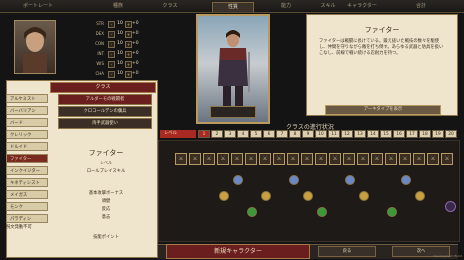 The height and width of the screenshot is (260, 464). Describe the element at coordinates (27, 194) in the screenshot. I see `class-item: メイガス` at that location.